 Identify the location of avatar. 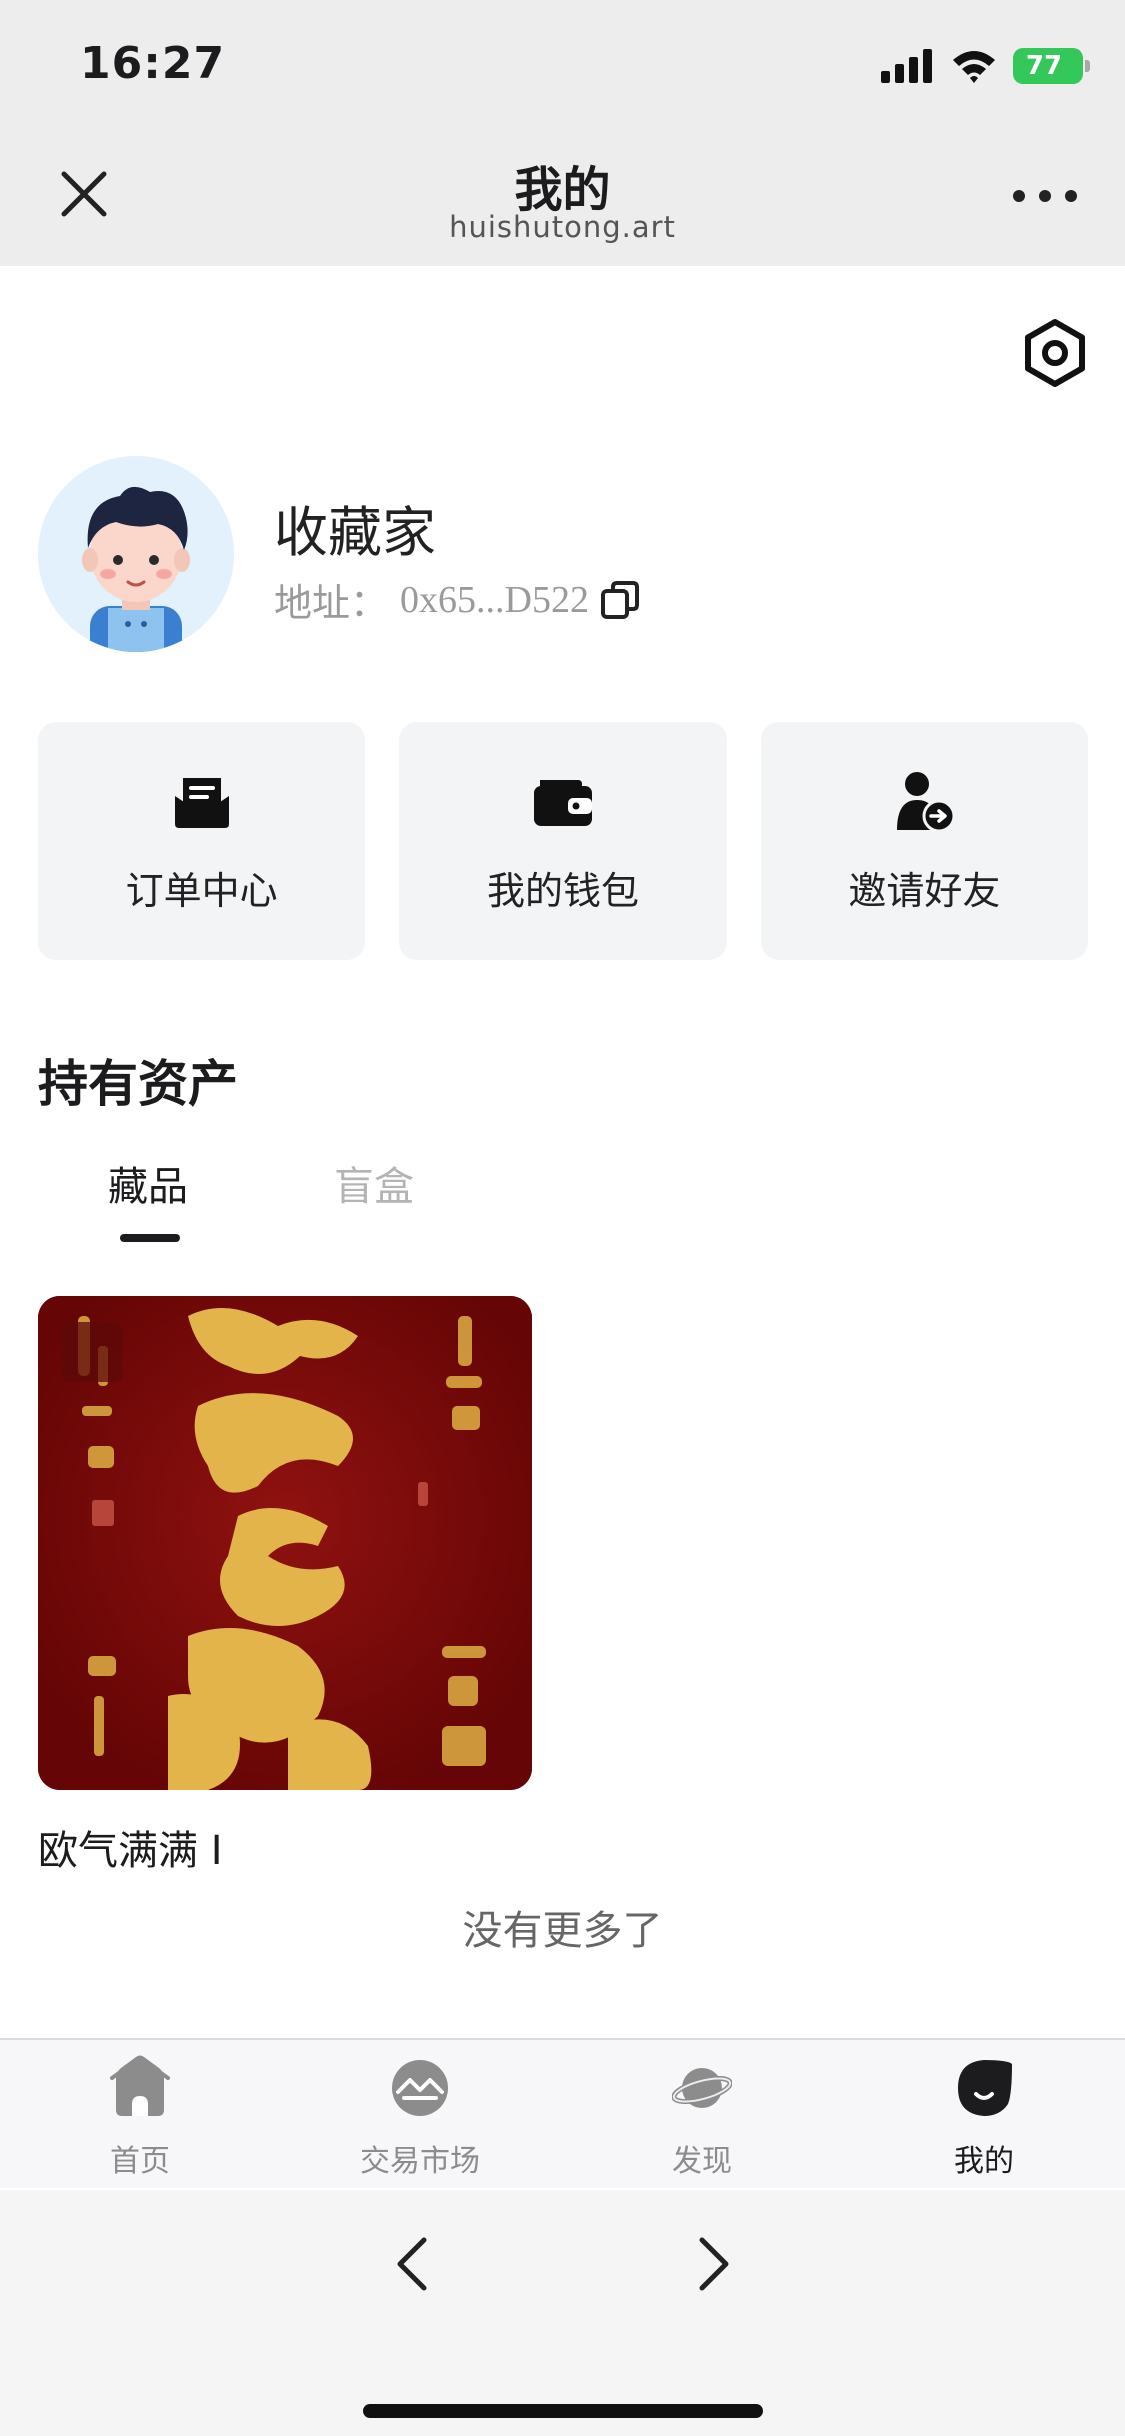
(136, 554).